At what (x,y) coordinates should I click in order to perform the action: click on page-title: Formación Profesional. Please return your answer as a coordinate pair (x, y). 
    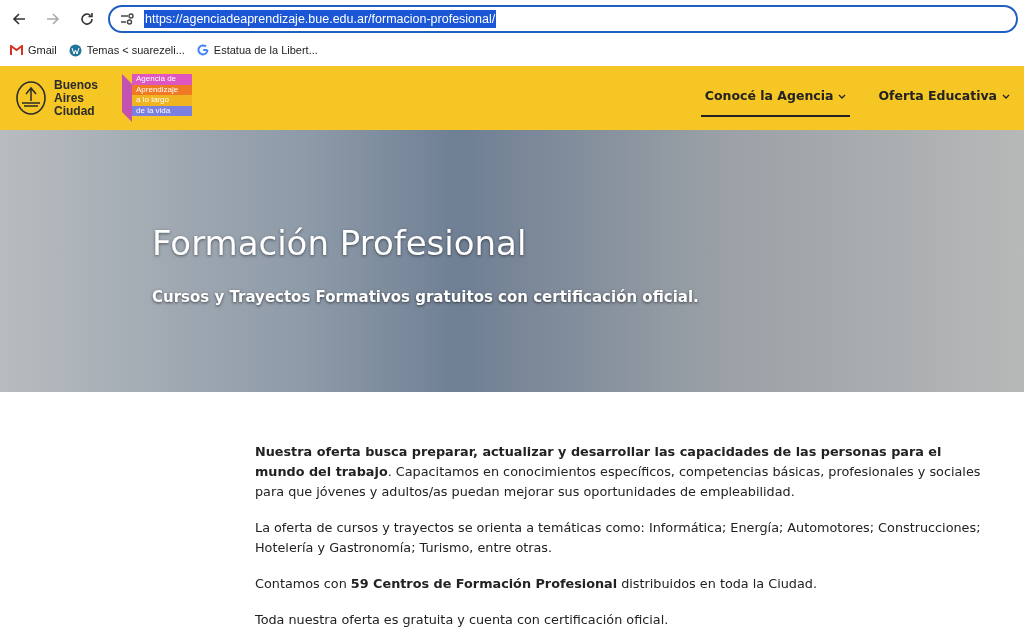
    Looking at the image, I should click on (340, 244).